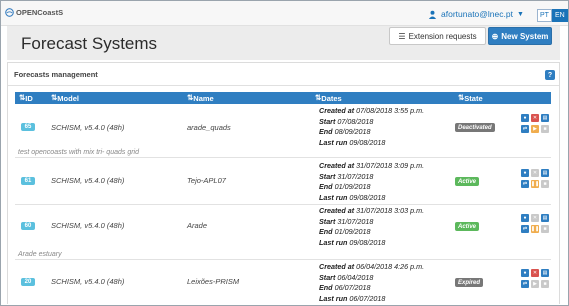 The width and height of the screenshot is (569, 306). Describe the element at coordinates (213, 281) in the screenshot. I see `name-cell: Leixões-PRISM` at that location.